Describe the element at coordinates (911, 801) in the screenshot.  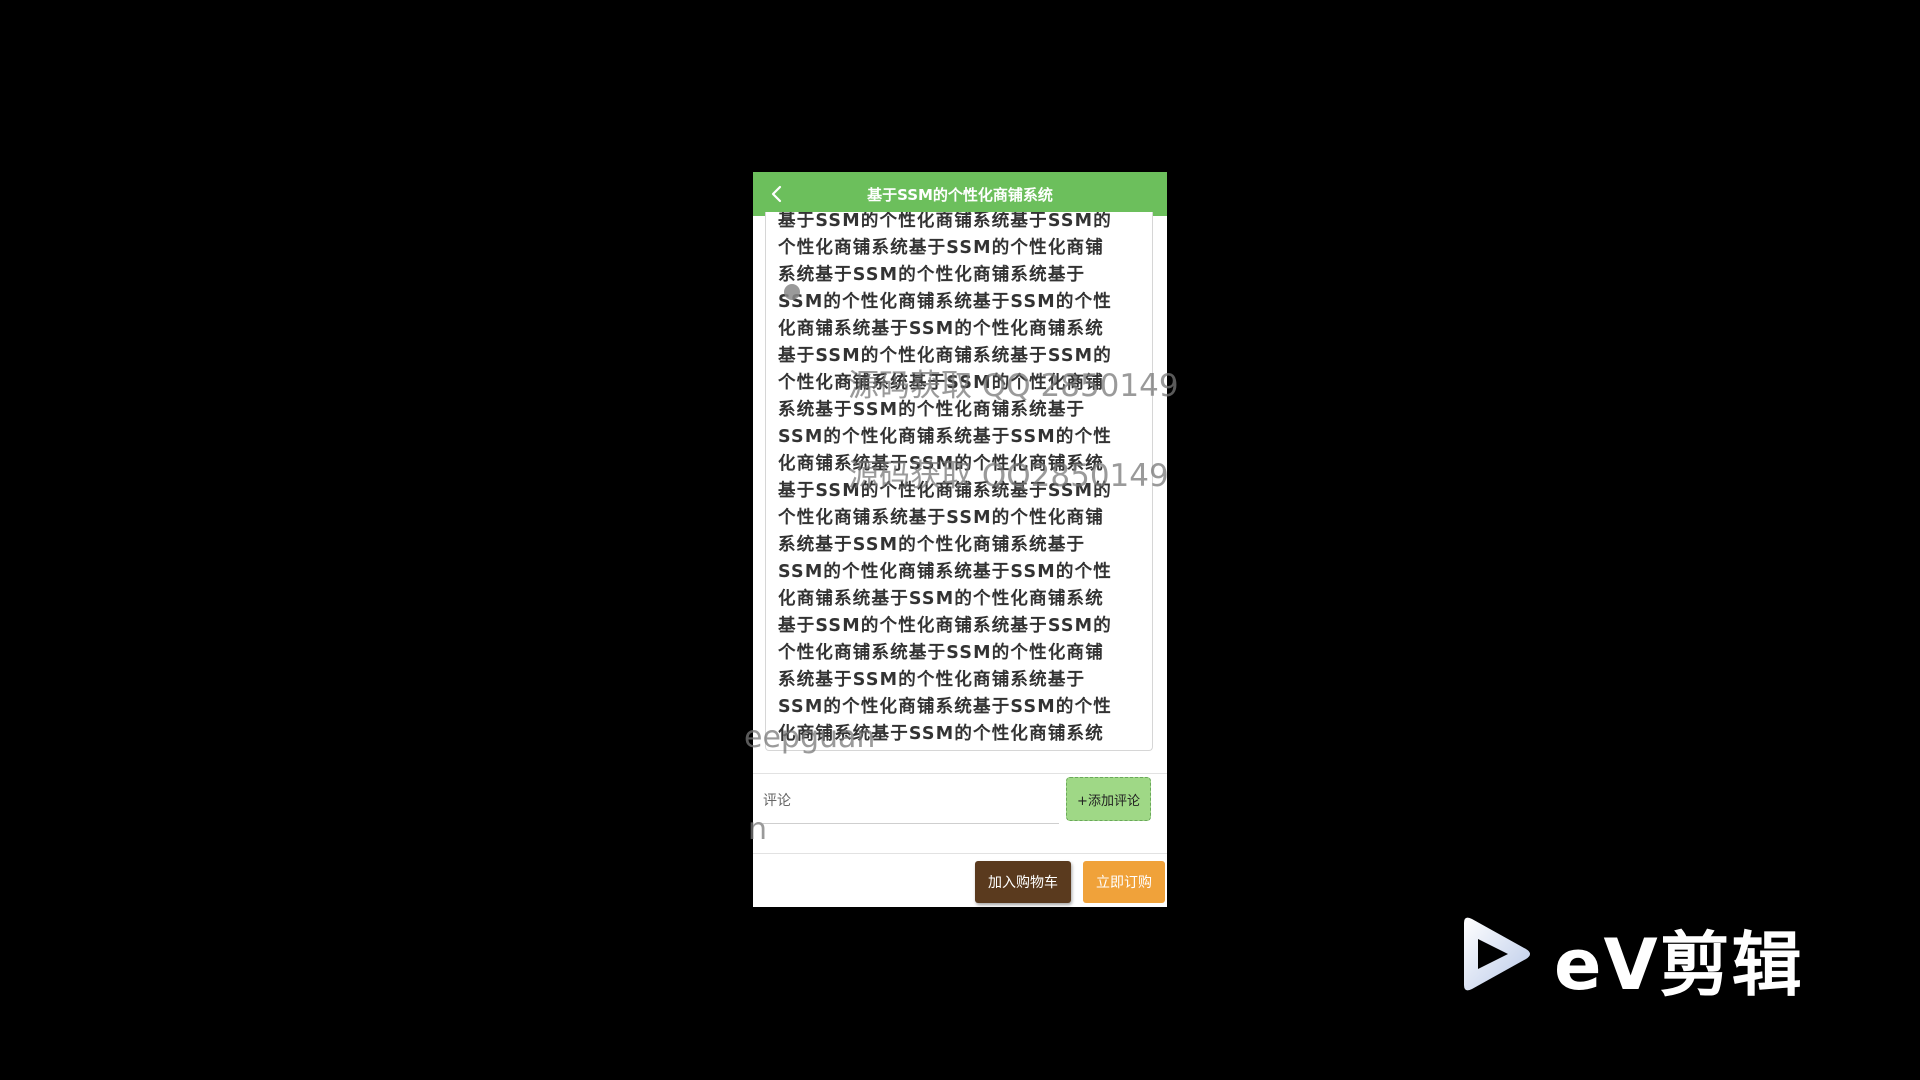
I see `comment-input` at that location.